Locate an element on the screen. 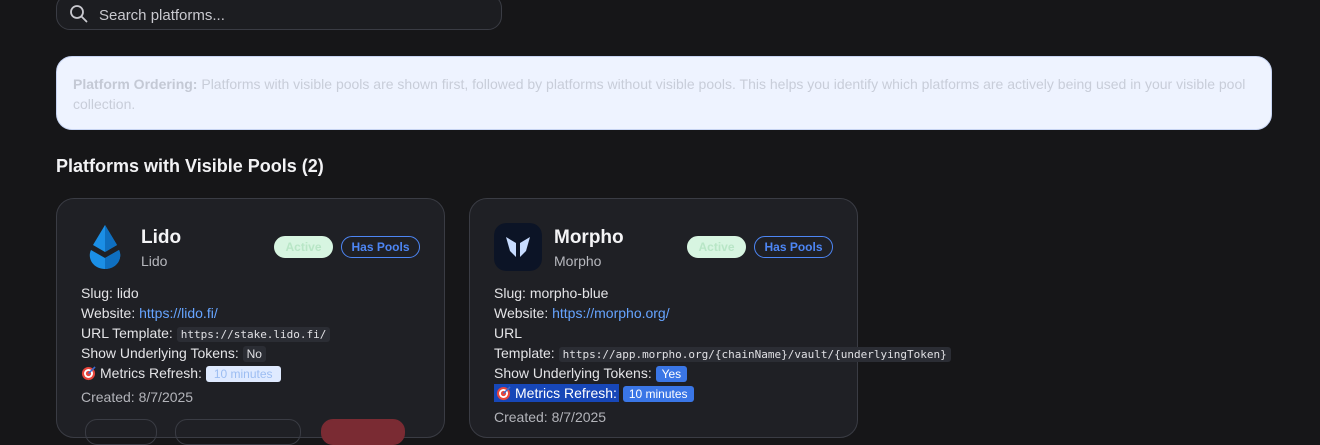 This screenshot has width=1320, height=445. search-icon is located at coordinates (79, 14).